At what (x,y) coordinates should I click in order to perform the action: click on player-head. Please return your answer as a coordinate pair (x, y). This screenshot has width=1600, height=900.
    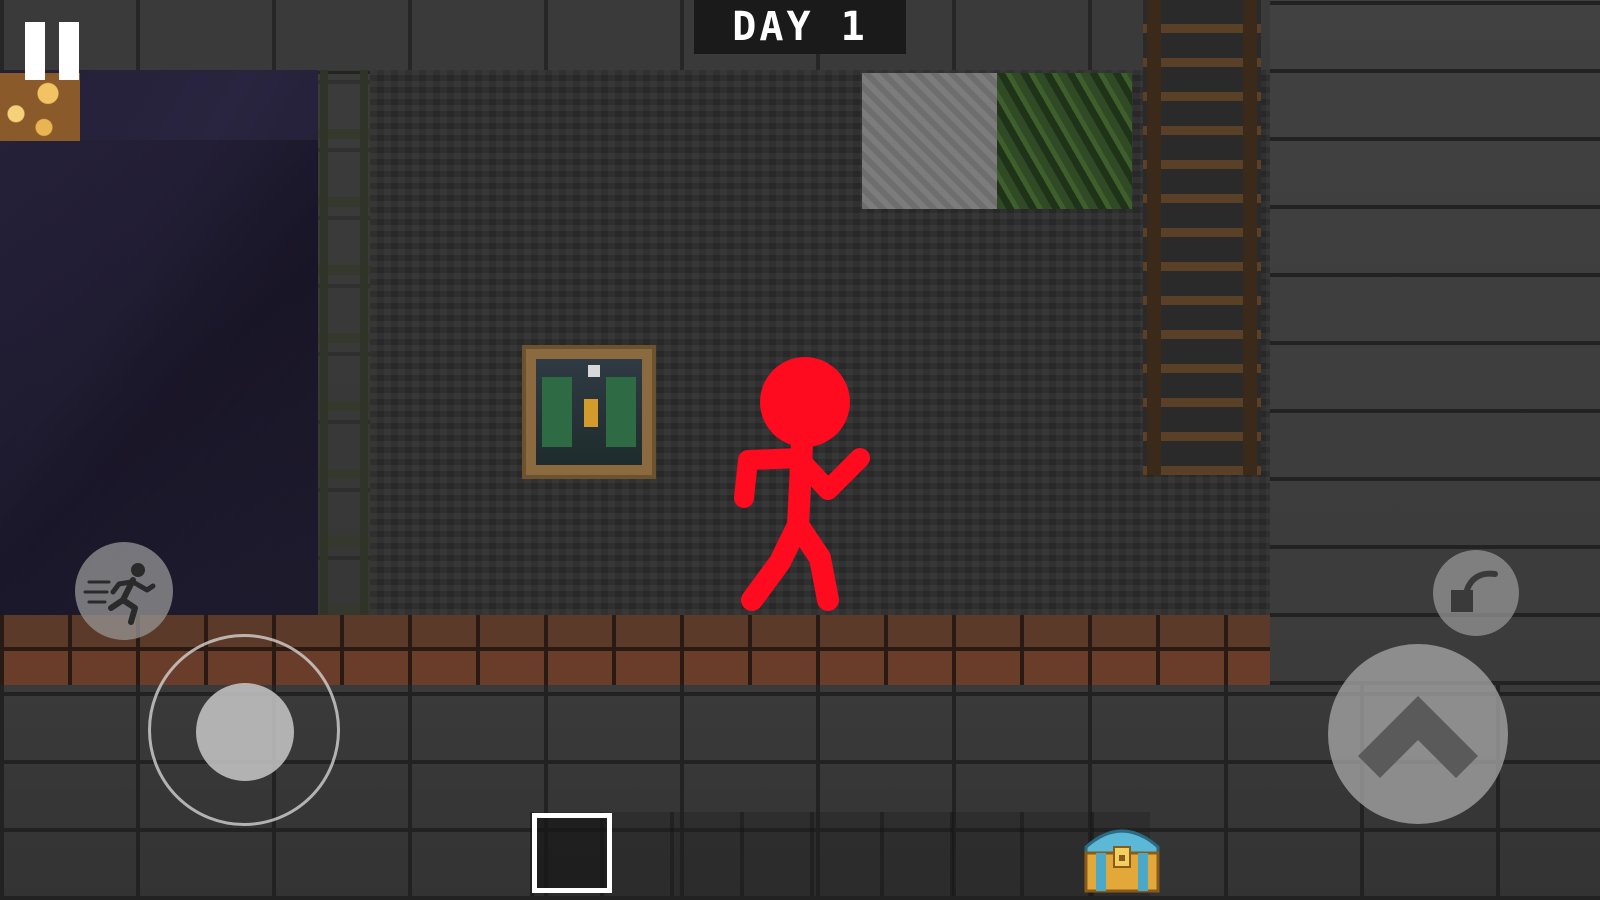
    Looking at the image, I should click on (805, 402).